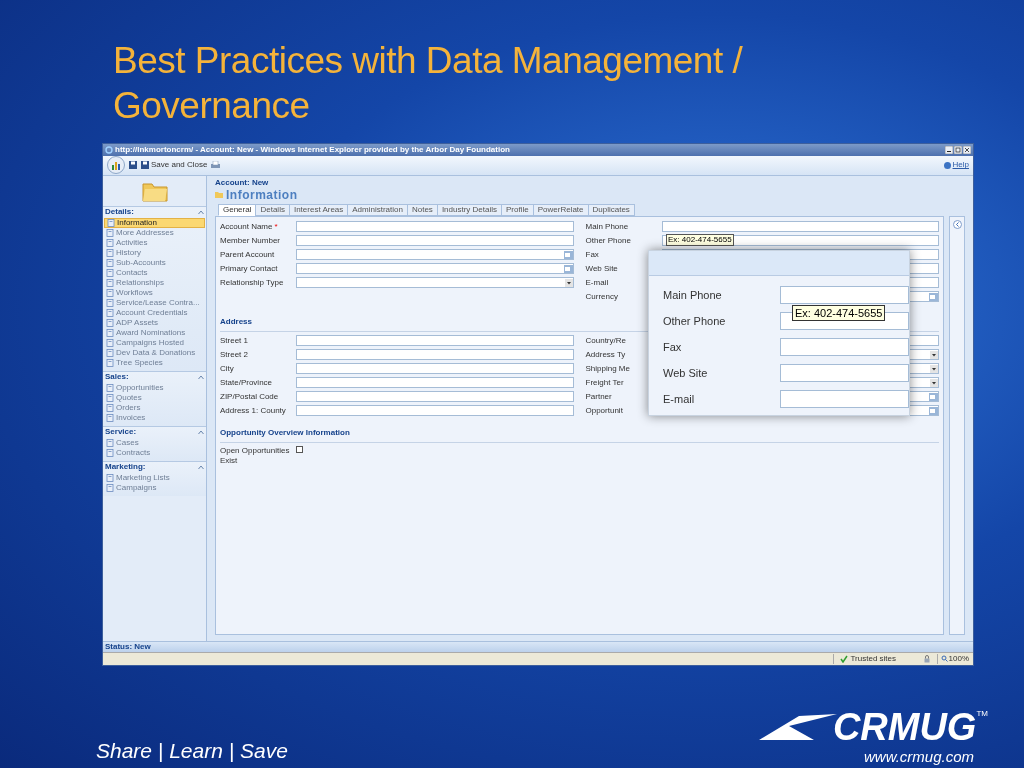 This screenshot has width=1024, height=768. What do you see at coordinates (248, 254) in the screenshot?
I see `field-label: Parent Account` at bounding box center [248, 254].